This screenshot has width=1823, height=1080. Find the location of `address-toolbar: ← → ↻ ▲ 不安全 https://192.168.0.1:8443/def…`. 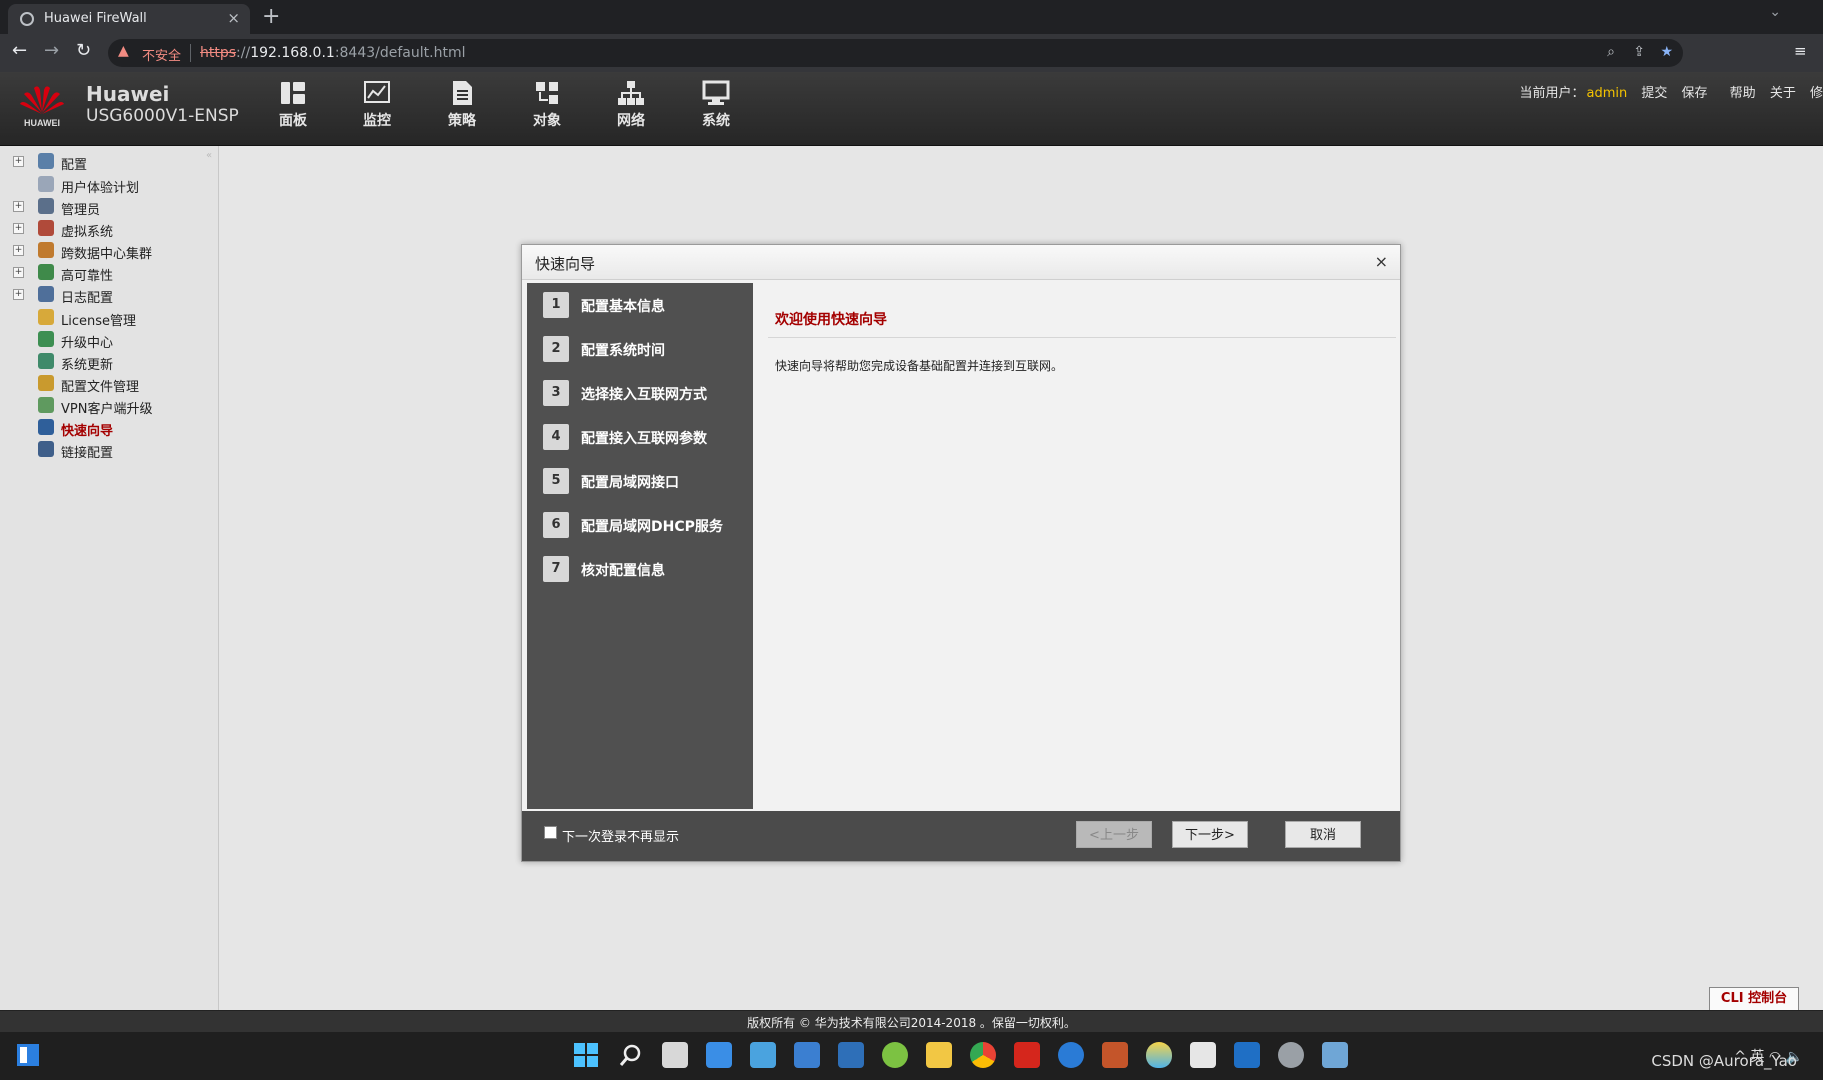

address-toolbar: ← → ↻ ▲ 不安全 https://192.168.0.1:8443/def… is located at coordinates (911, 53).